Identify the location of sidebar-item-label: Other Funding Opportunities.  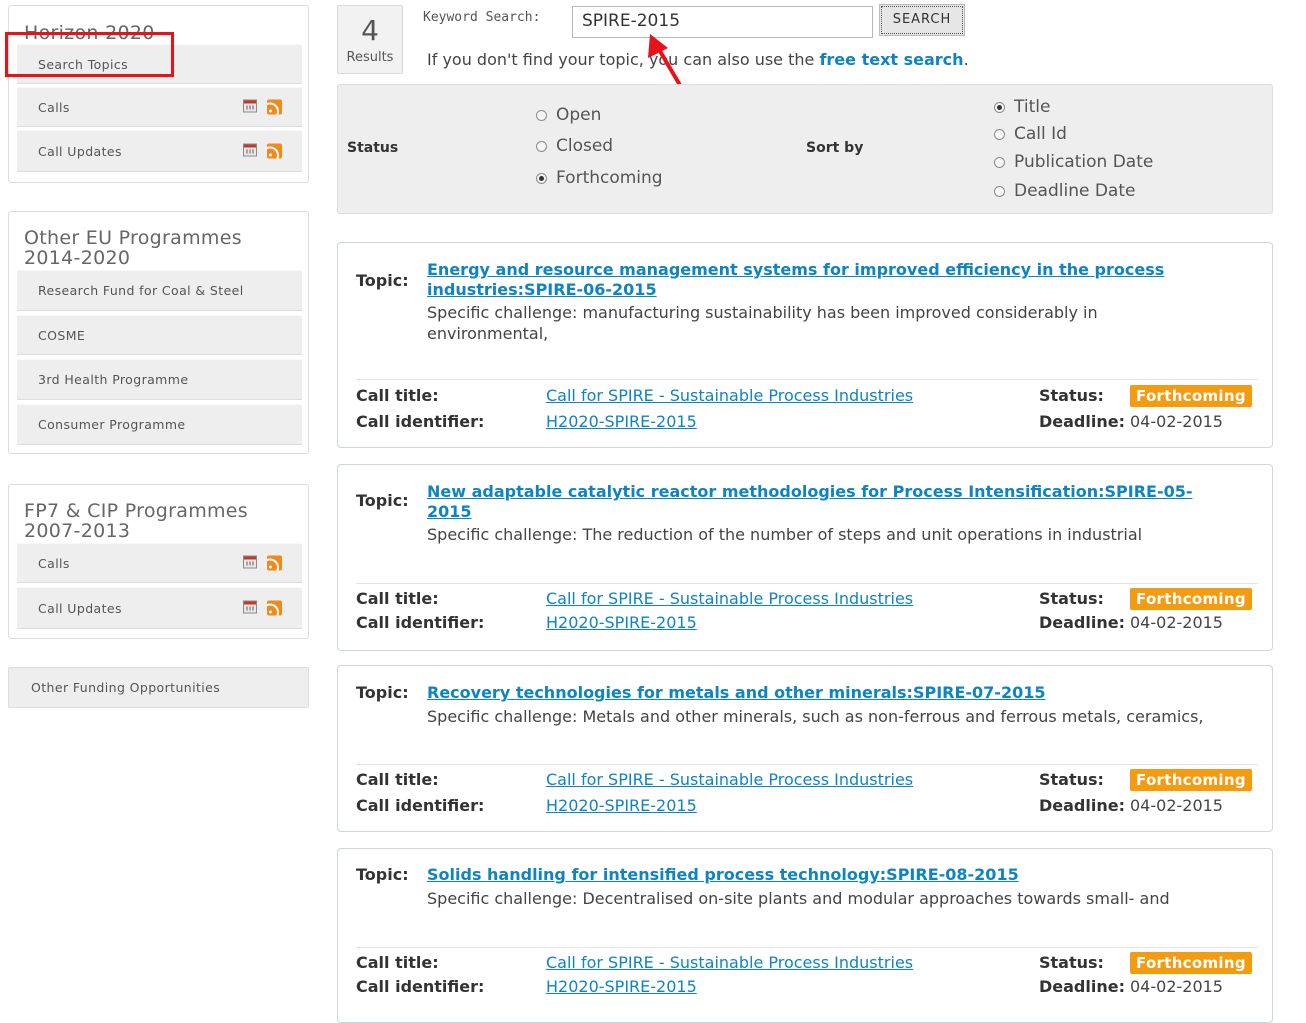
(126, 687).